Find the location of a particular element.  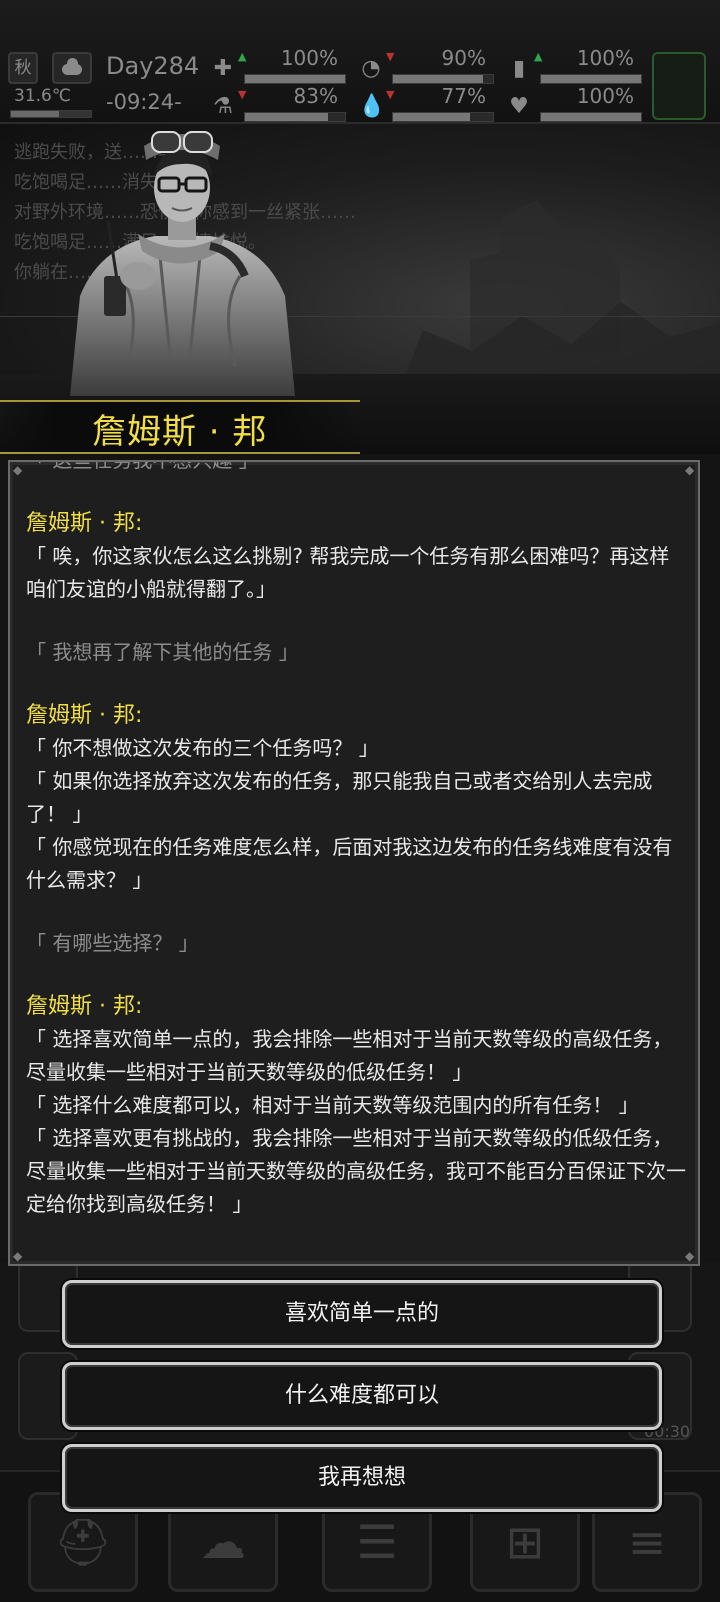

medkit-icon: ✚ is located at coordinates (223, 68).